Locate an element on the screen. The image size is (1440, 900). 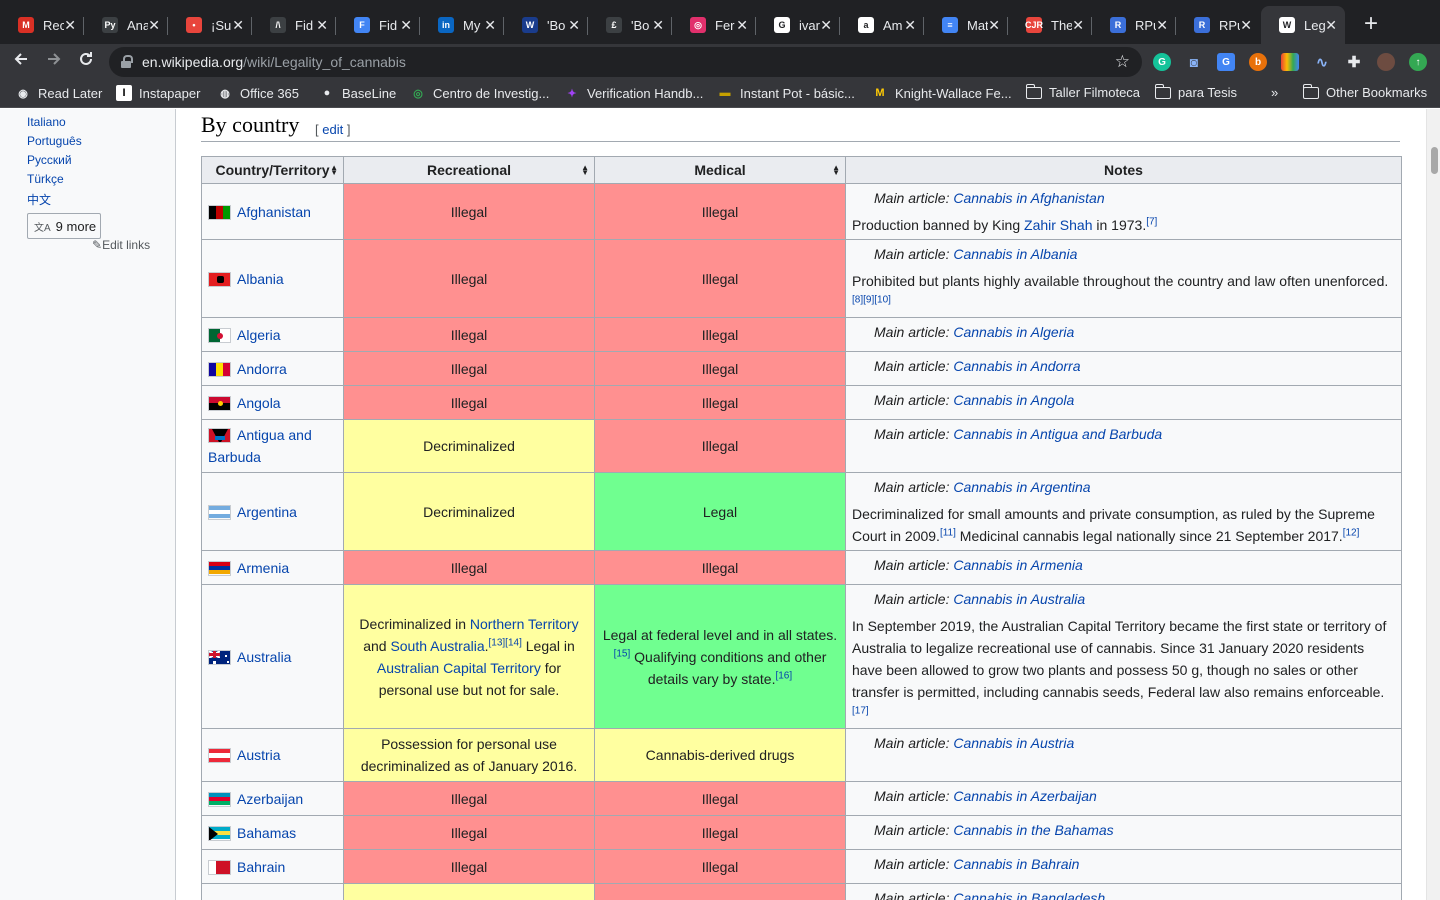
citation-link: [17] is located at coordinates (860, 710).